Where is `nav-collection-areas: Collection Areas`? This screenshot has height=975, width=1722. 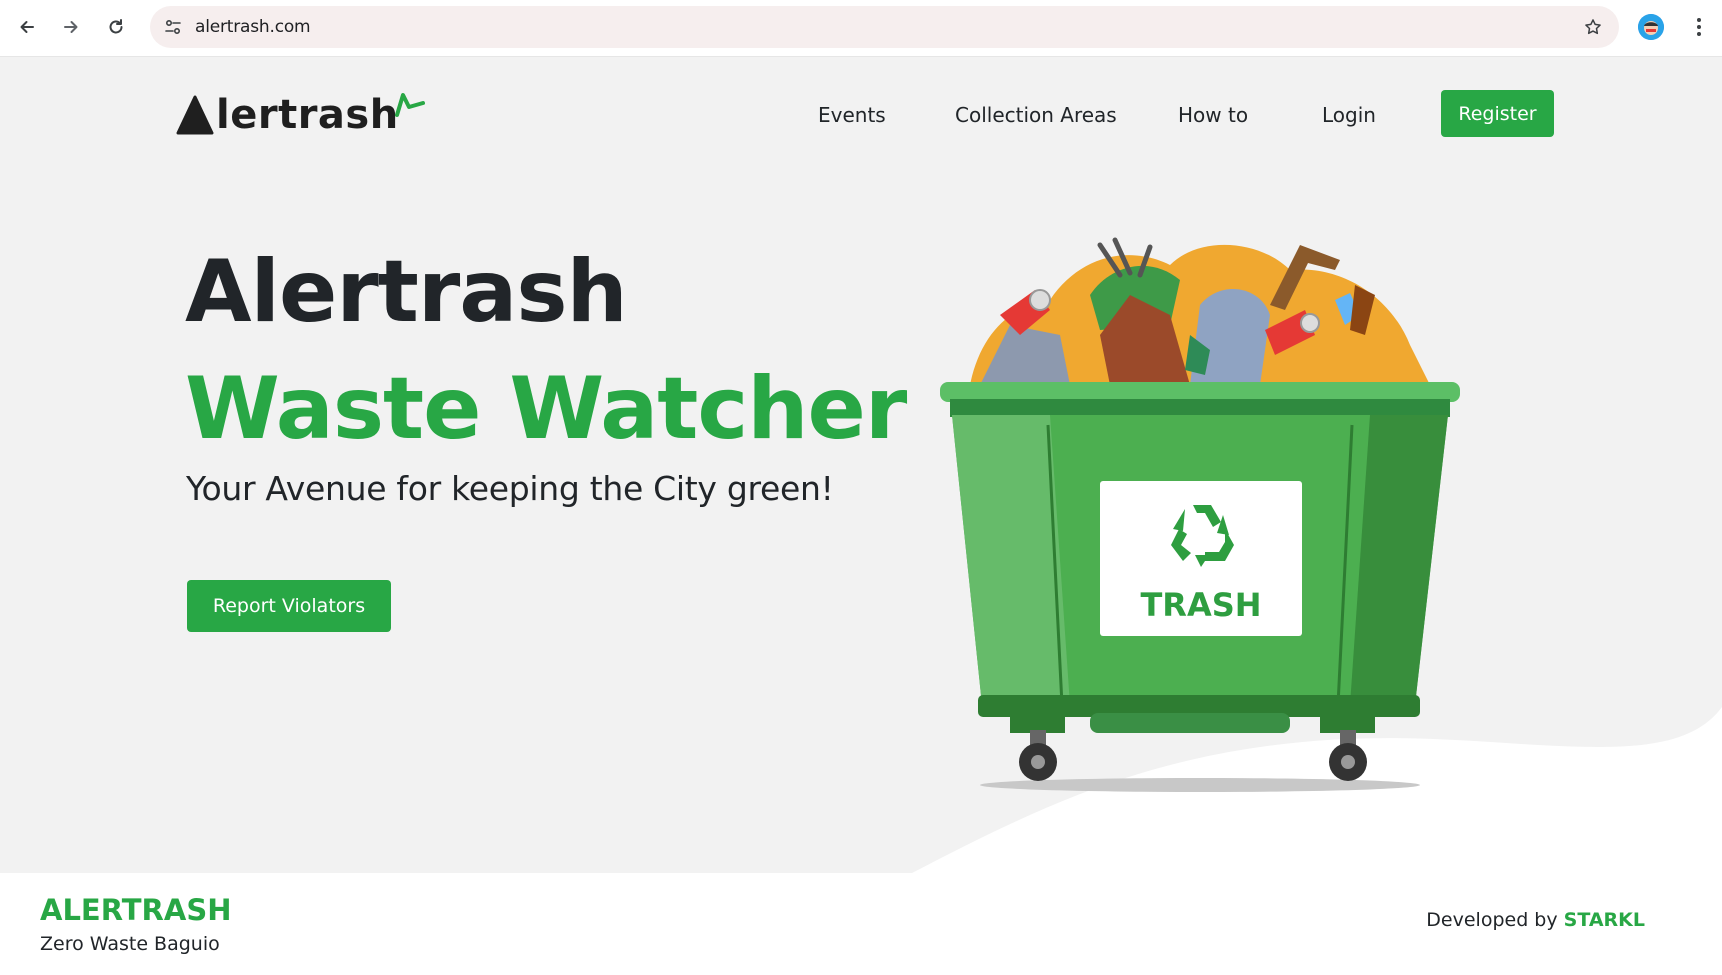 nav-collection-areas: Collection Areas is located at coordinates (1036, 115).